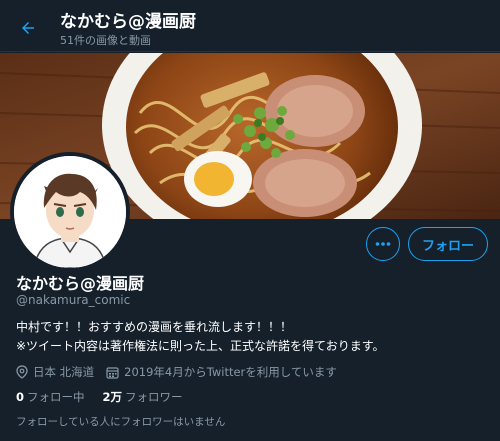 The image size is (500, 441). Describe the element at coordinates (448, 244) in the screenshot. I see `follow-button: フォロー` at that location.